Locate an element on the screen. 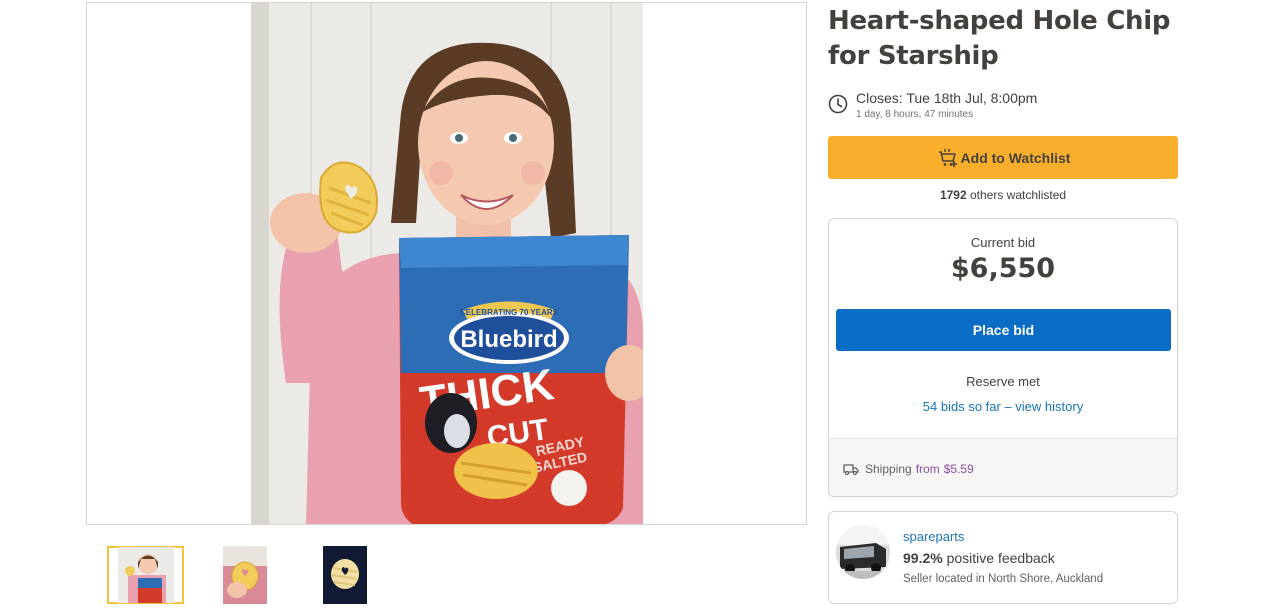 The width and height of the screenshot is (1280, 610). place-bid-button: Place bid is located at coordinates (1003, 330).